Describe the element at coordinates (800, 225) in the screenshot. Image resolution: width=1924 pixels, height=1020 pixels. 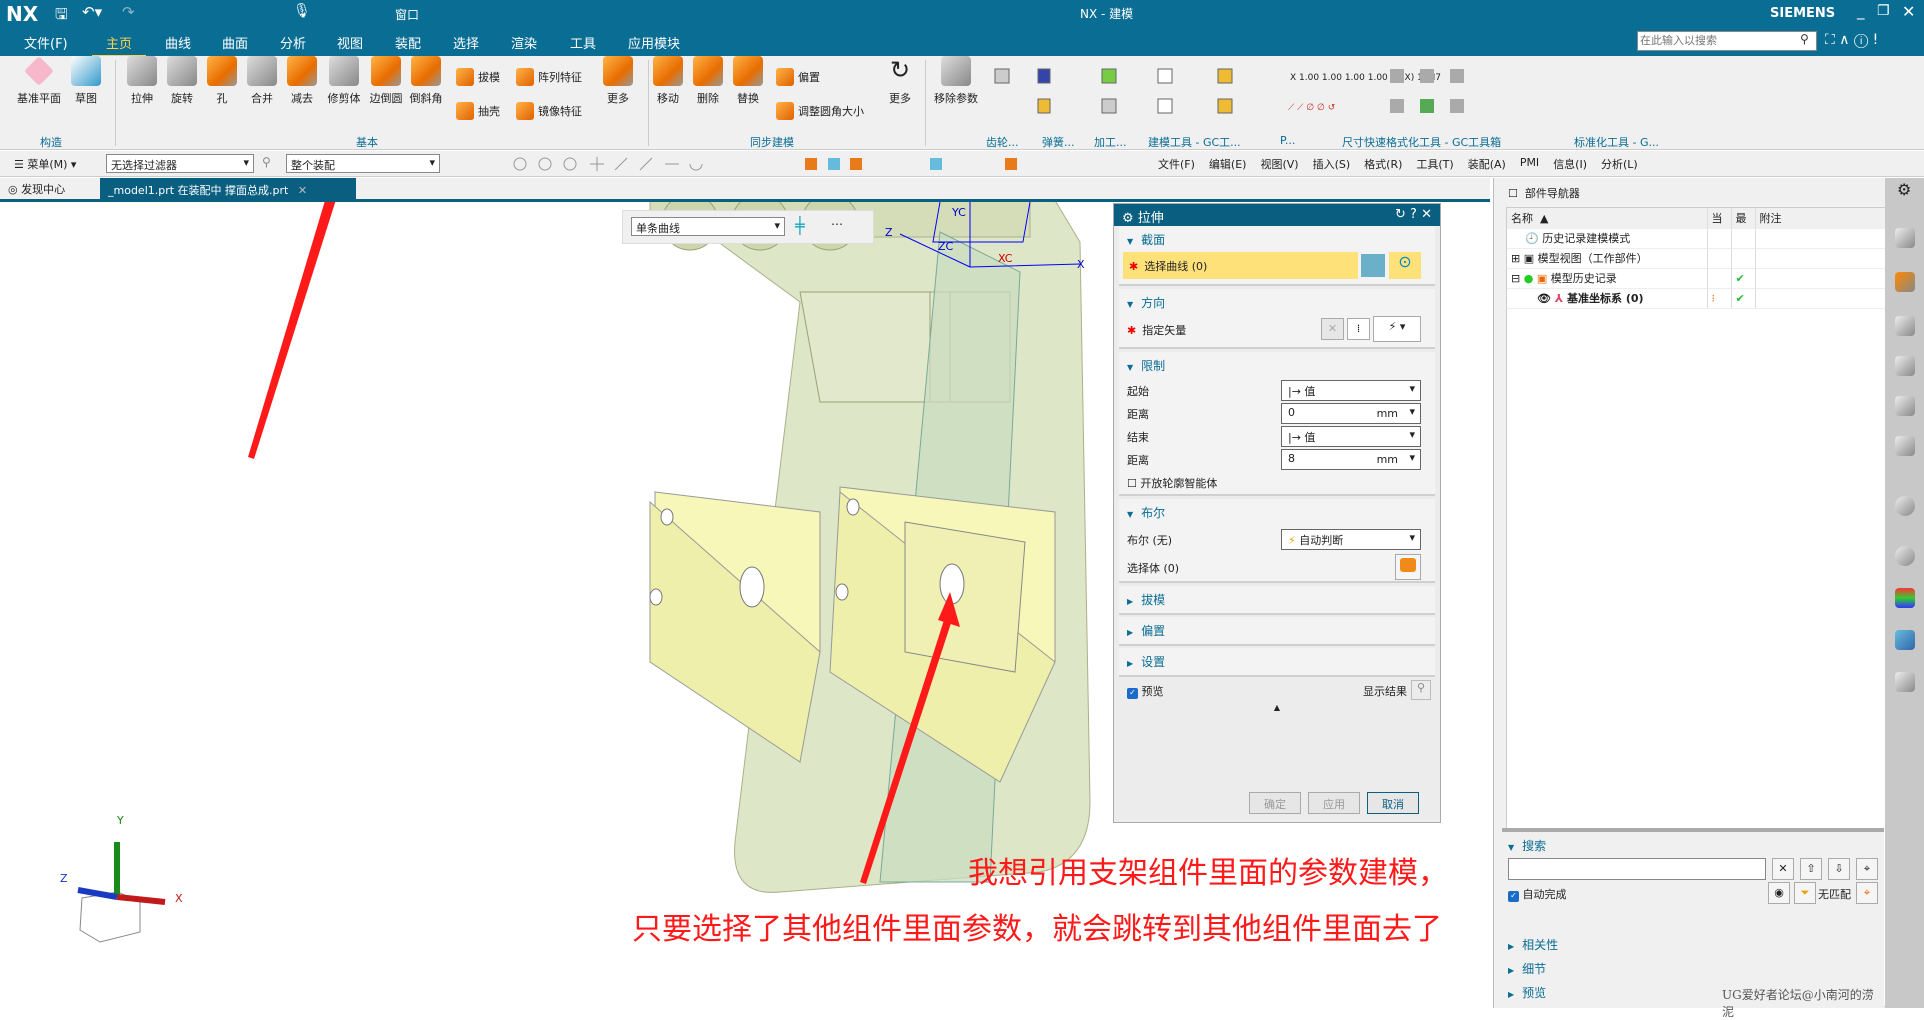
I see `intersection-icon: ╪` at that location.